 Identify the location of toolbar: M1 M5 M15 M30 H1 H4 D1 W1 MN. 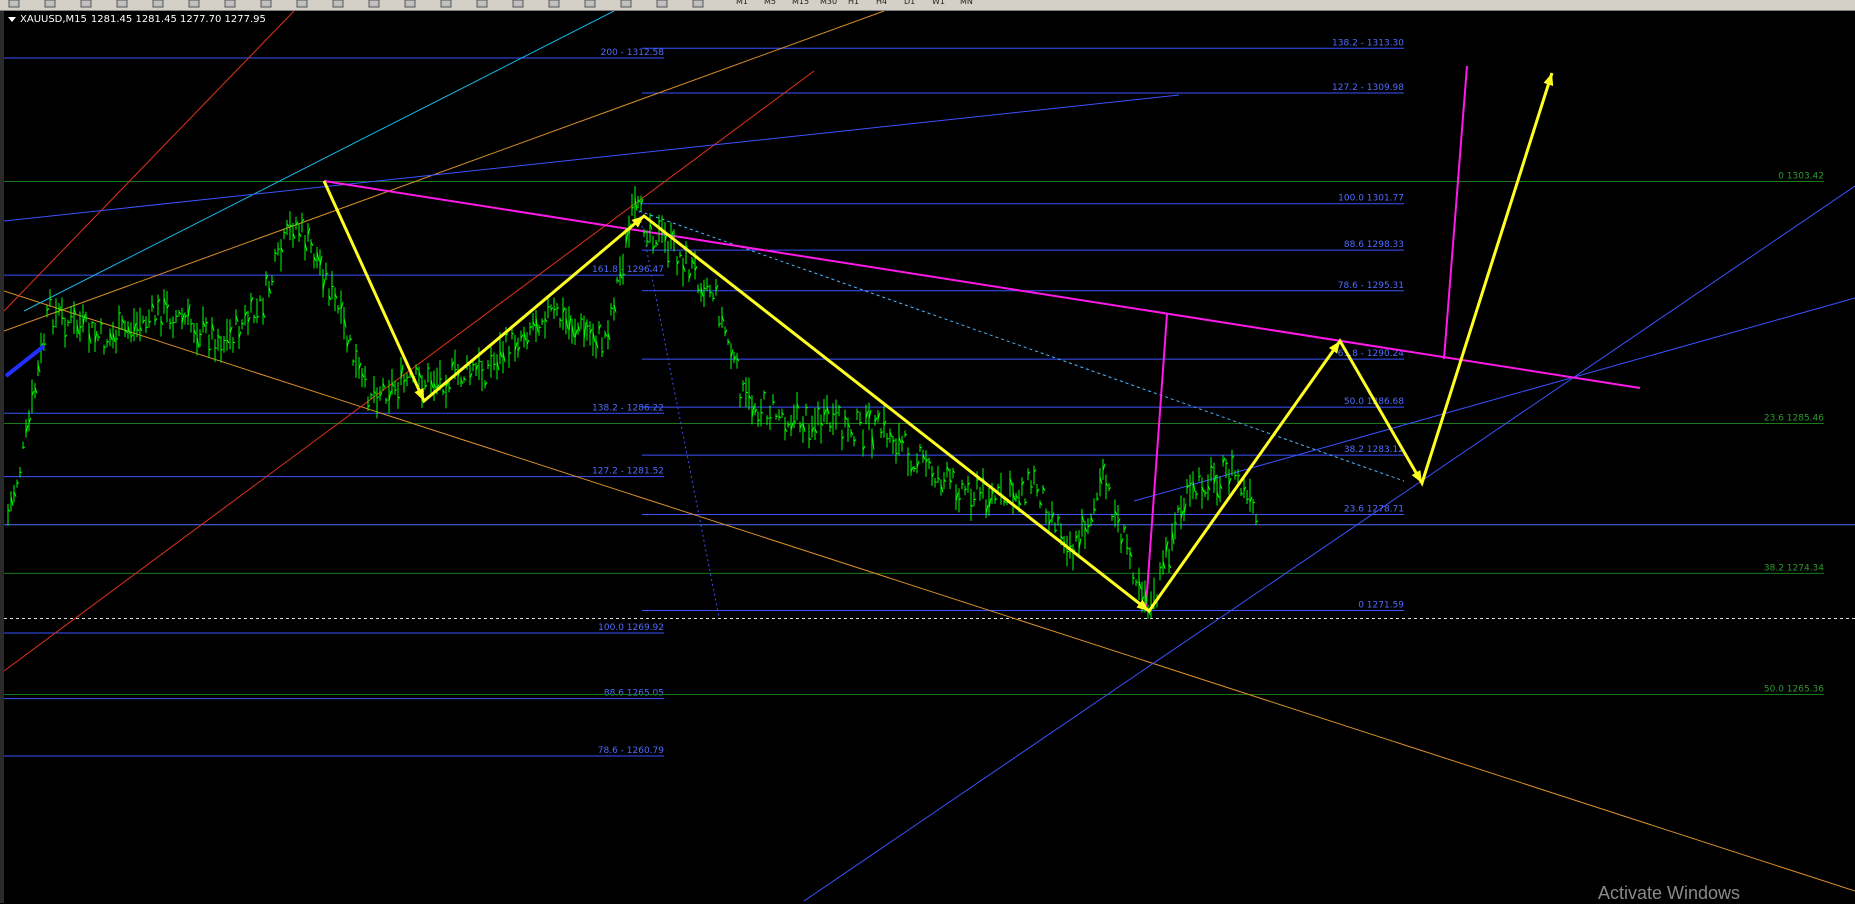
(927, 5).